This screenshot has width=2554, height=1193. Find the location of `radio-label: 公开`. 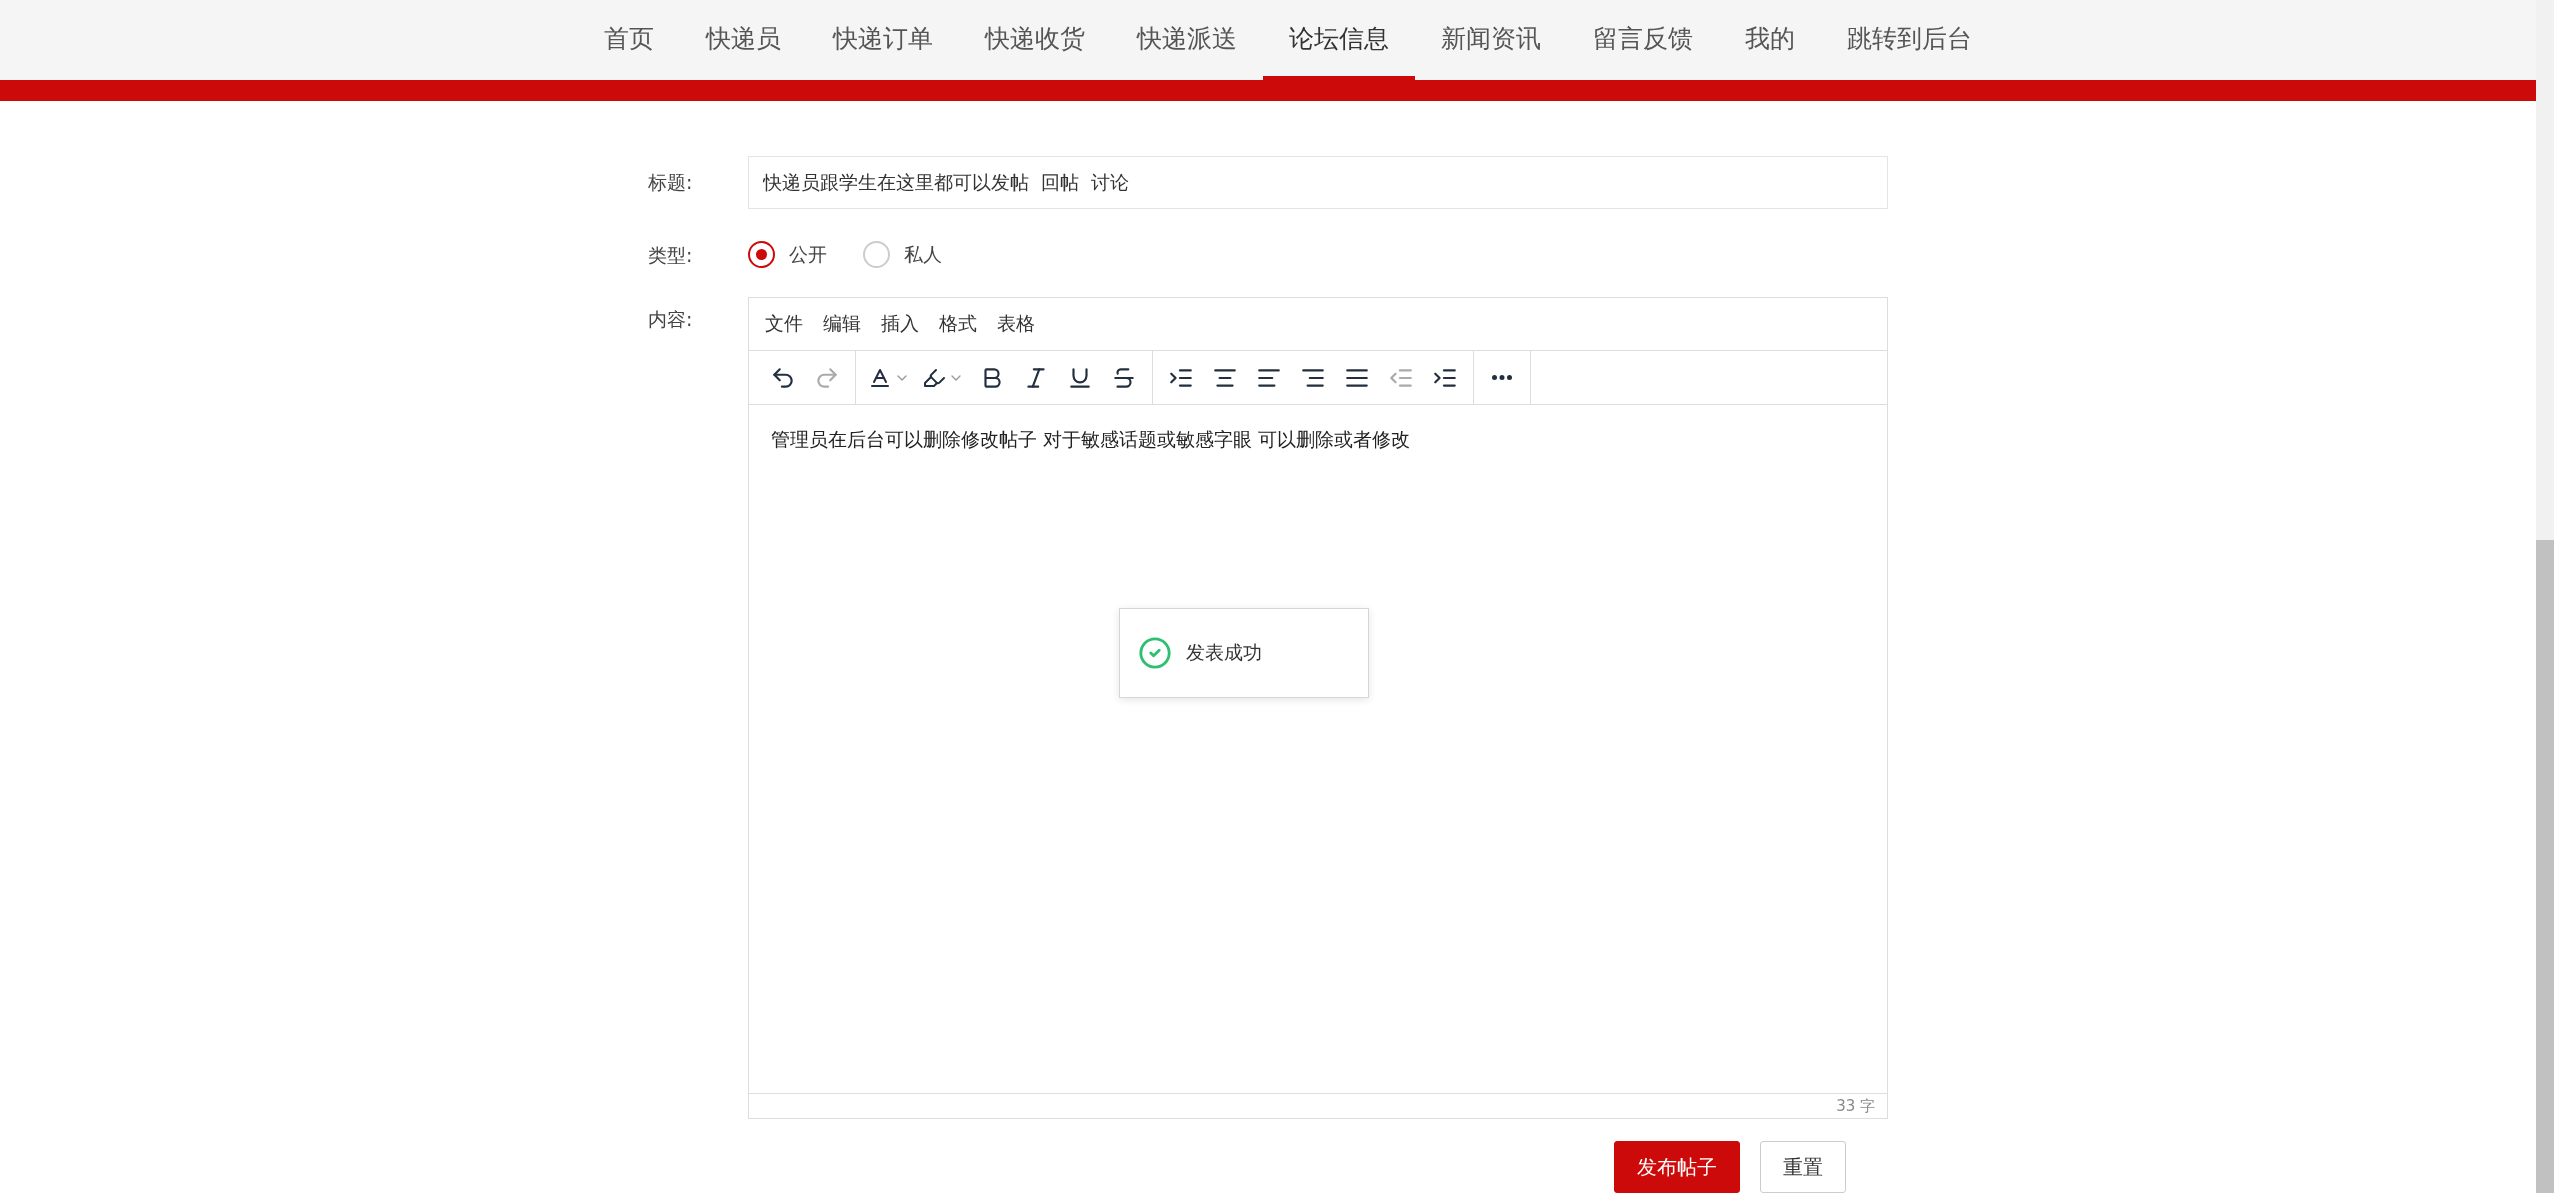

radio-label: 公开 is located at coordinates (808, 254).